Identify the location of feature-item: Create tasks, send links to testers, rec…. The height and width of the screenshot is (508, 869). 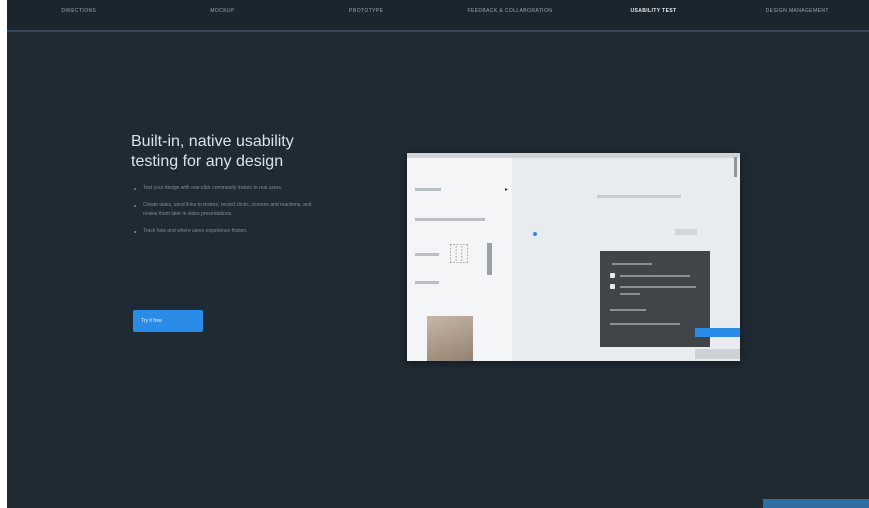
(228, 210).